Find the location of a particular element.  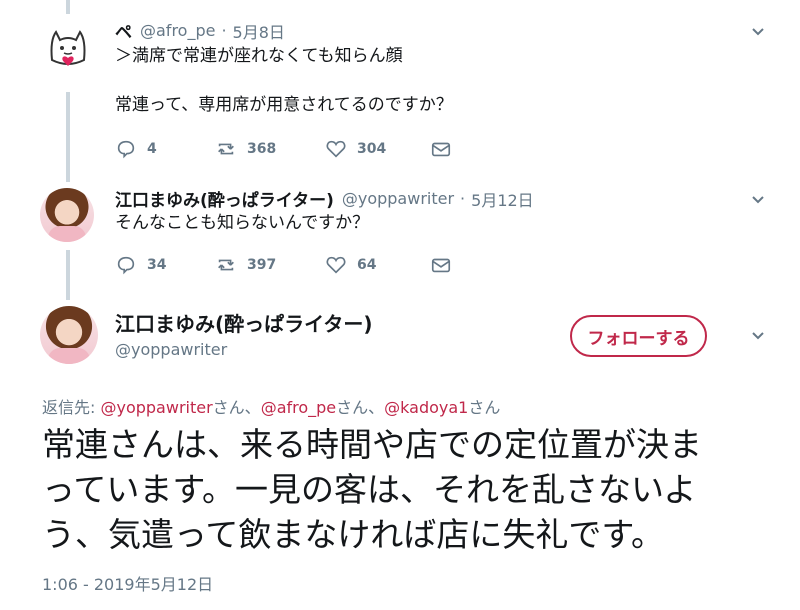

tweet2-actions: 34 397 64 is located at coordinates (283, 265).